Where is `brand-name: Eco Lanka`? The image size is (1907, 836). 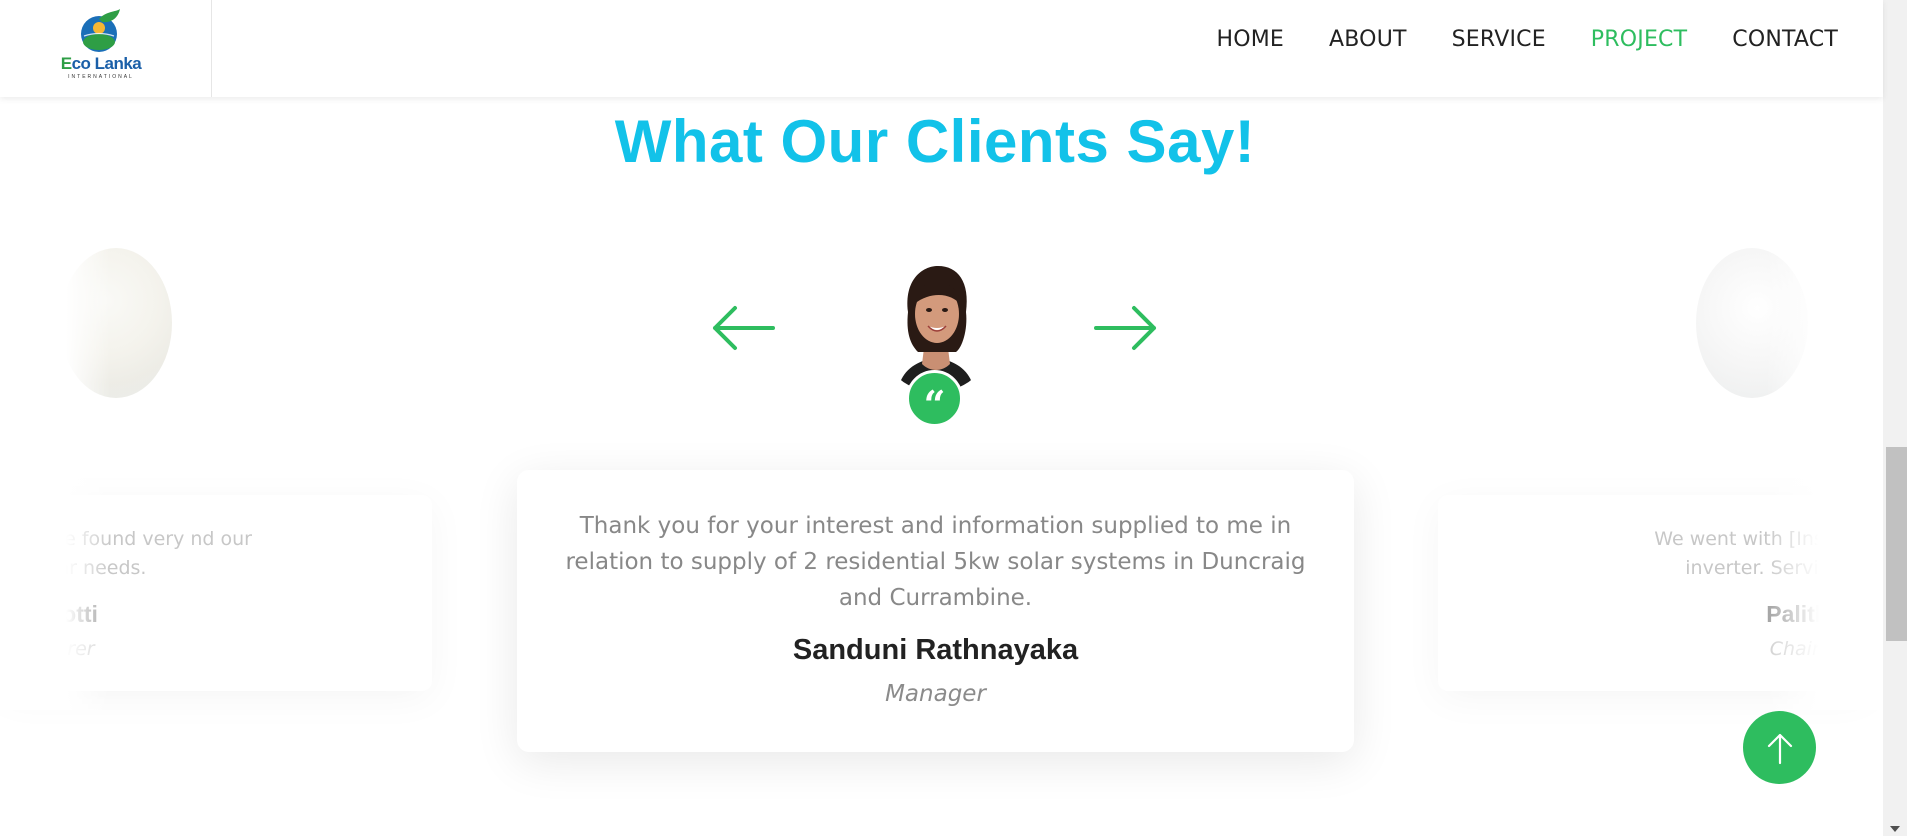 brand-name: Eco Lanka is located at coordinates (101, 63).